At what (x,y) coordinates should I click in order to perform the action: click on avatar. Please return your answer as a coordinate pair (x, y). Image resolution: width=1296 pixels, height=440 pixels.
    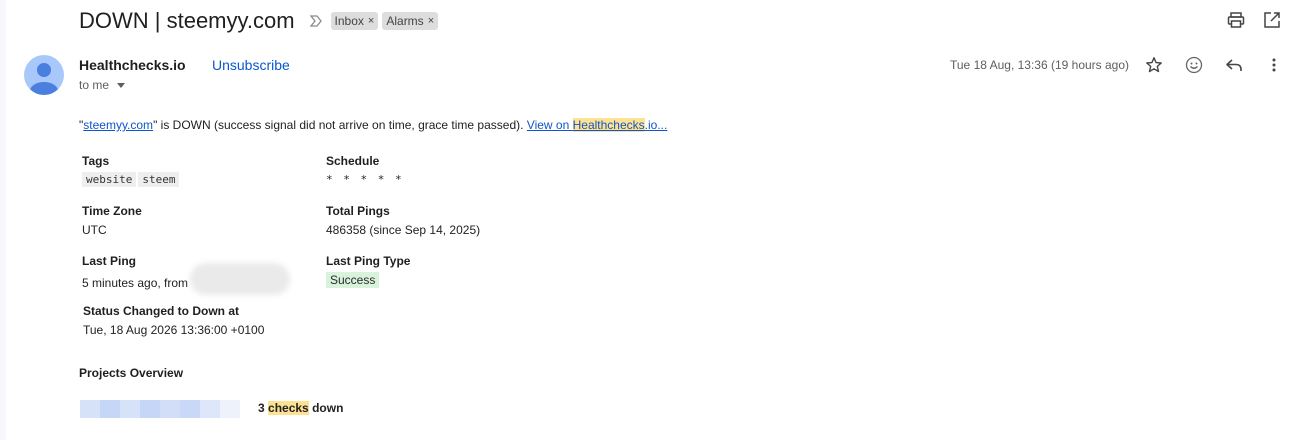
    Looking at the image, I should click on (44, 75).